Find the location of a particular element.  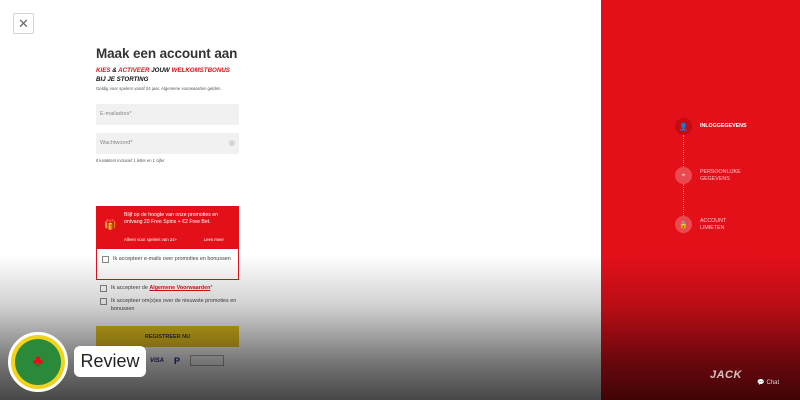

notify-checkbox is located at coordinates (103, 301).